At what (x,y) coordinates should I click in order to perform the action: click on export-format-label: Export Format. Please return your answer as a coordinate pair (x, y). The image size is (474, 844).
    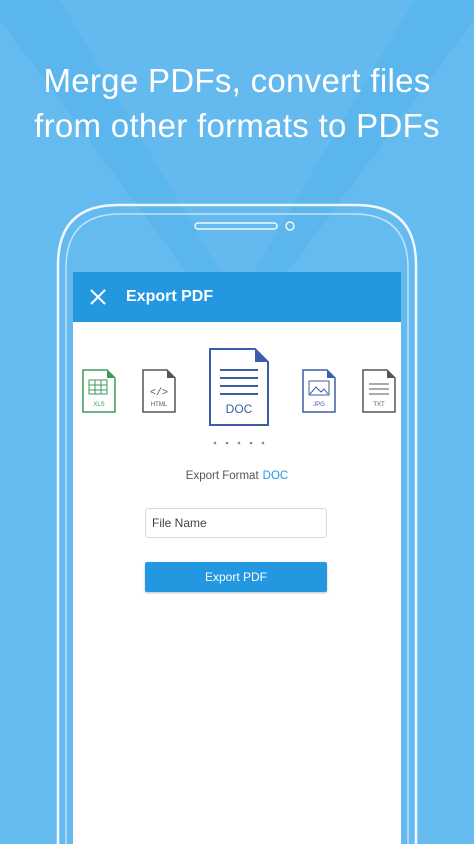
    Looking at the image, I should click on (222, 476).